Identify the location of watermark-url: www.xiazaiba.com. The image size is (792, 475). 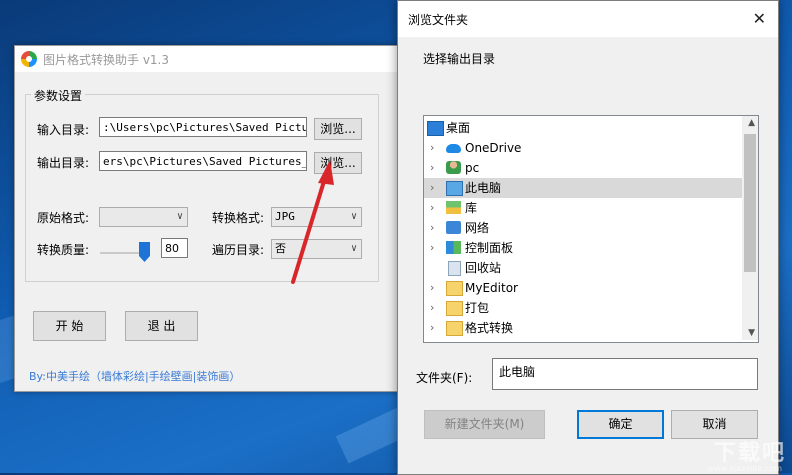
(744, 468).